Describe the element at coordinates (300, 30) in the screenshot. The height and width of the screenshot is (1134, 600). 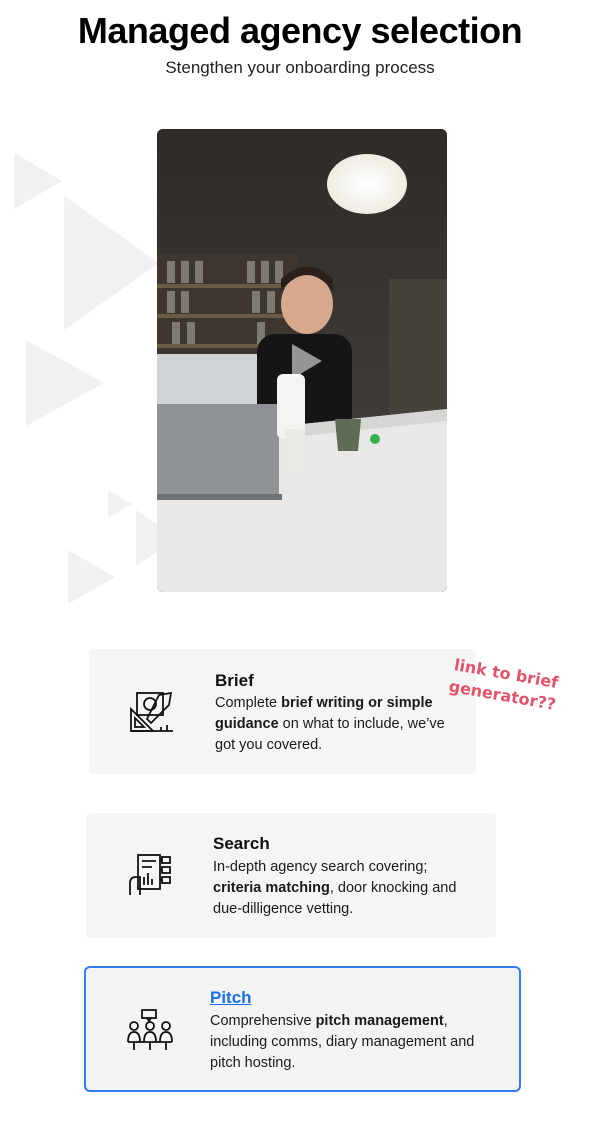
I see `page-title: Managed agency selection` at that location.